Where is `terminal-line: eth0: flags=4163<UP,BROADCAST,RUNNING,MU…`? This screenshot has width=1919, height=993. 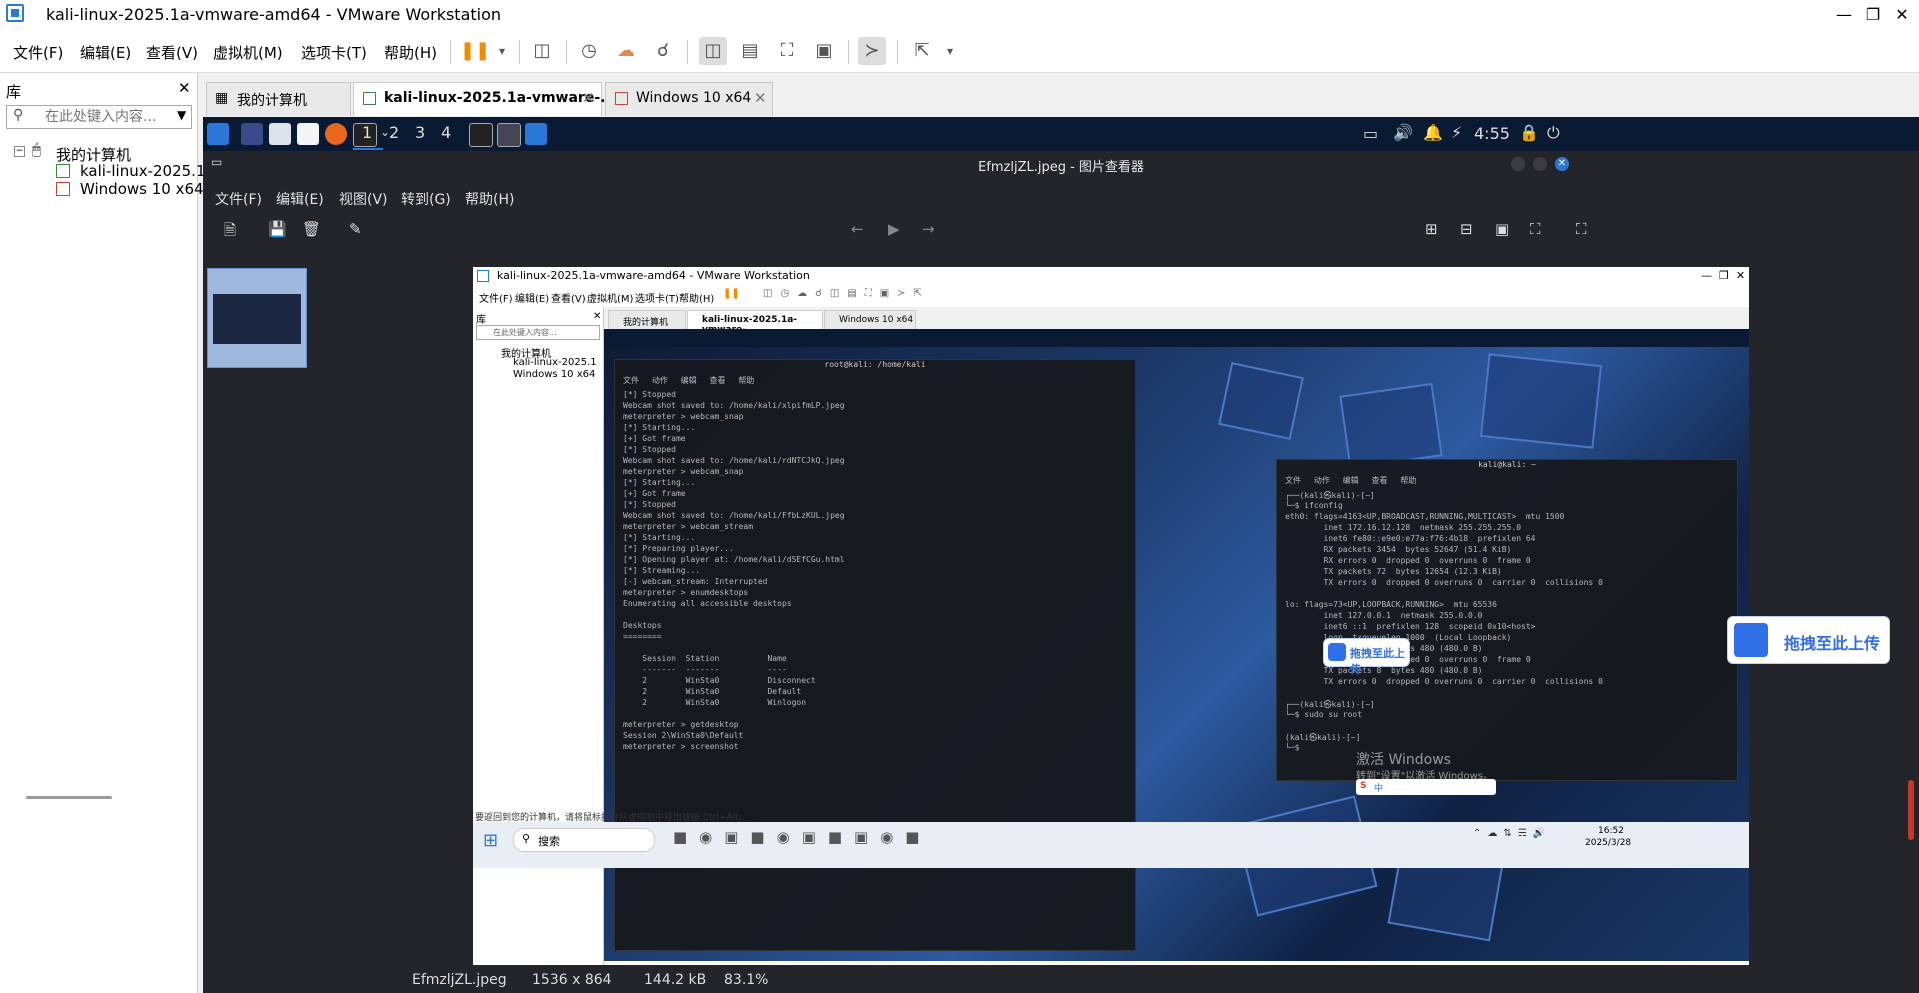
terminal-line: eth0: flags=4163<UP,BROADCAST,RUNNING,MU… is located at coordinates (1425, 516).